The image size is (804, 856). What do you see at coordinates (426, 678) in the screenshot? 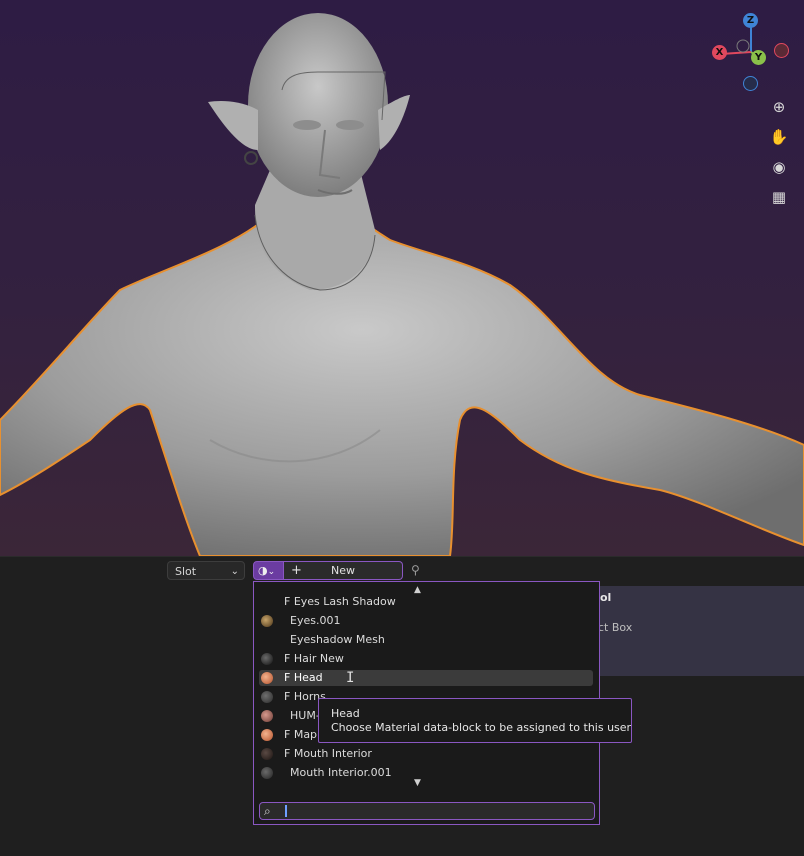
I see `list-item-active: F Head` at bounding box center [426, 678].